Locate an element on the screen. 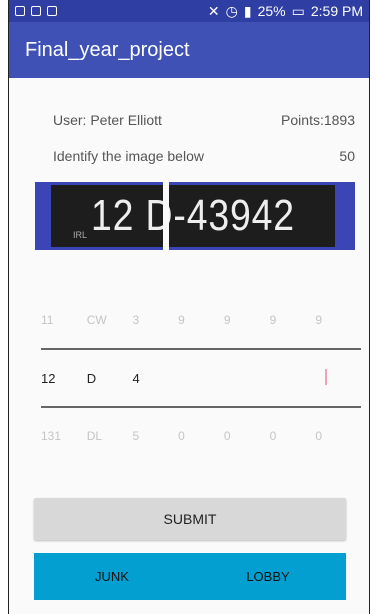 The width and height of the screenshot is (376, 614). picker-cell: 131 is located at coordinates (64, 436).